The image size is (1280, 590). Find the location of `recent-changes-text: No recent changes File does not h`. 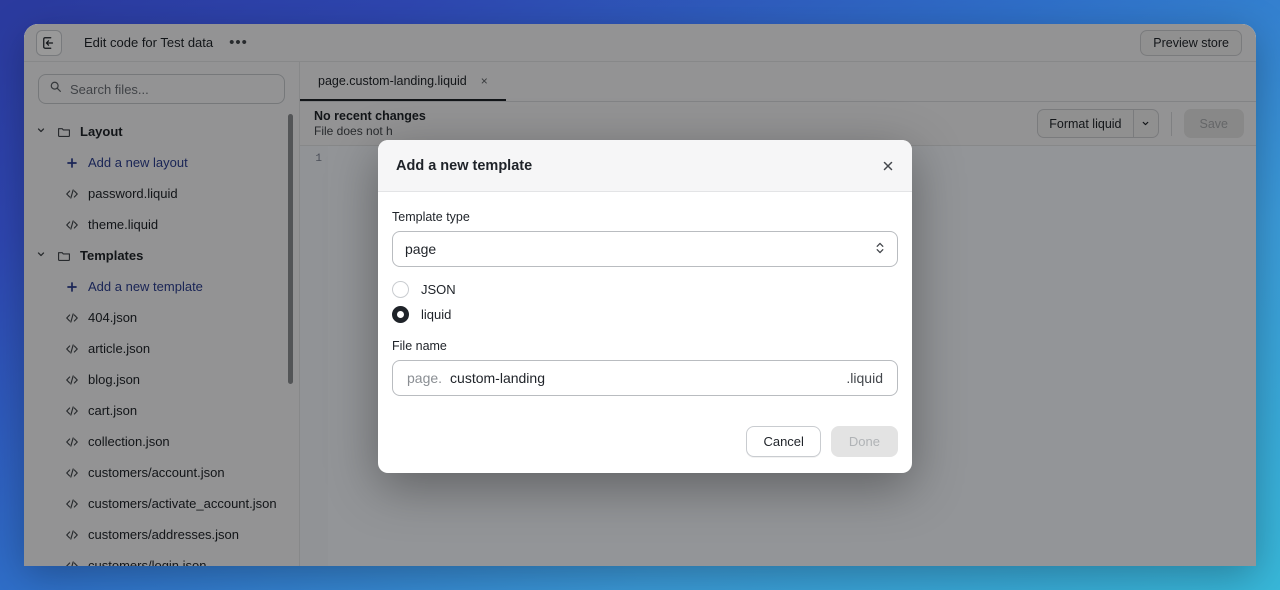

recent-changes-text: No recent changes File does not h is located at coordinates (370, 123).